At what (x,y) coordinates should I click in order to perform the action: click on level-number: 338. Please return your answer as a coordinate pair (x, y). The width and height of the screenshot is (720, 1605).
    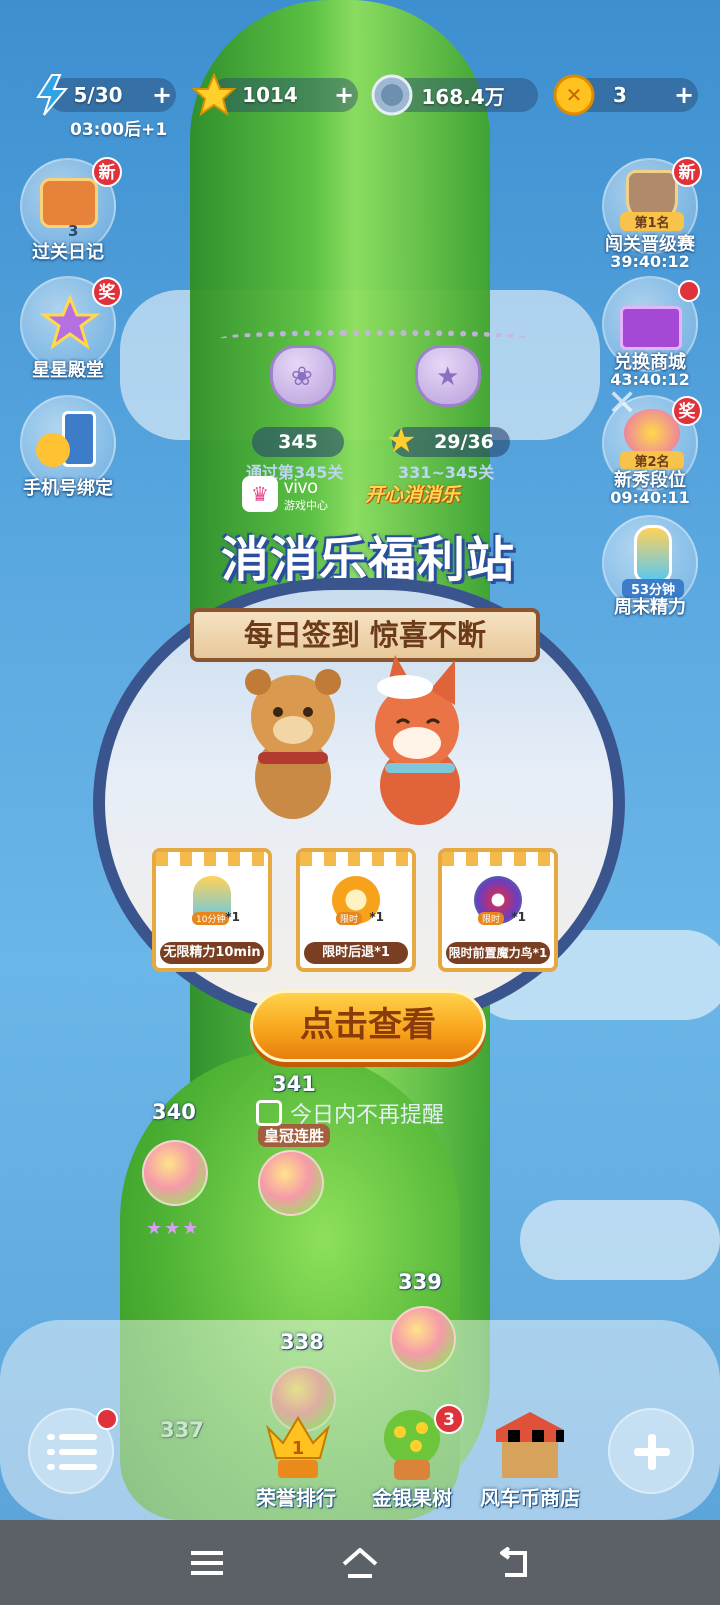
    Looking at the image, I should click on (302, 1342).